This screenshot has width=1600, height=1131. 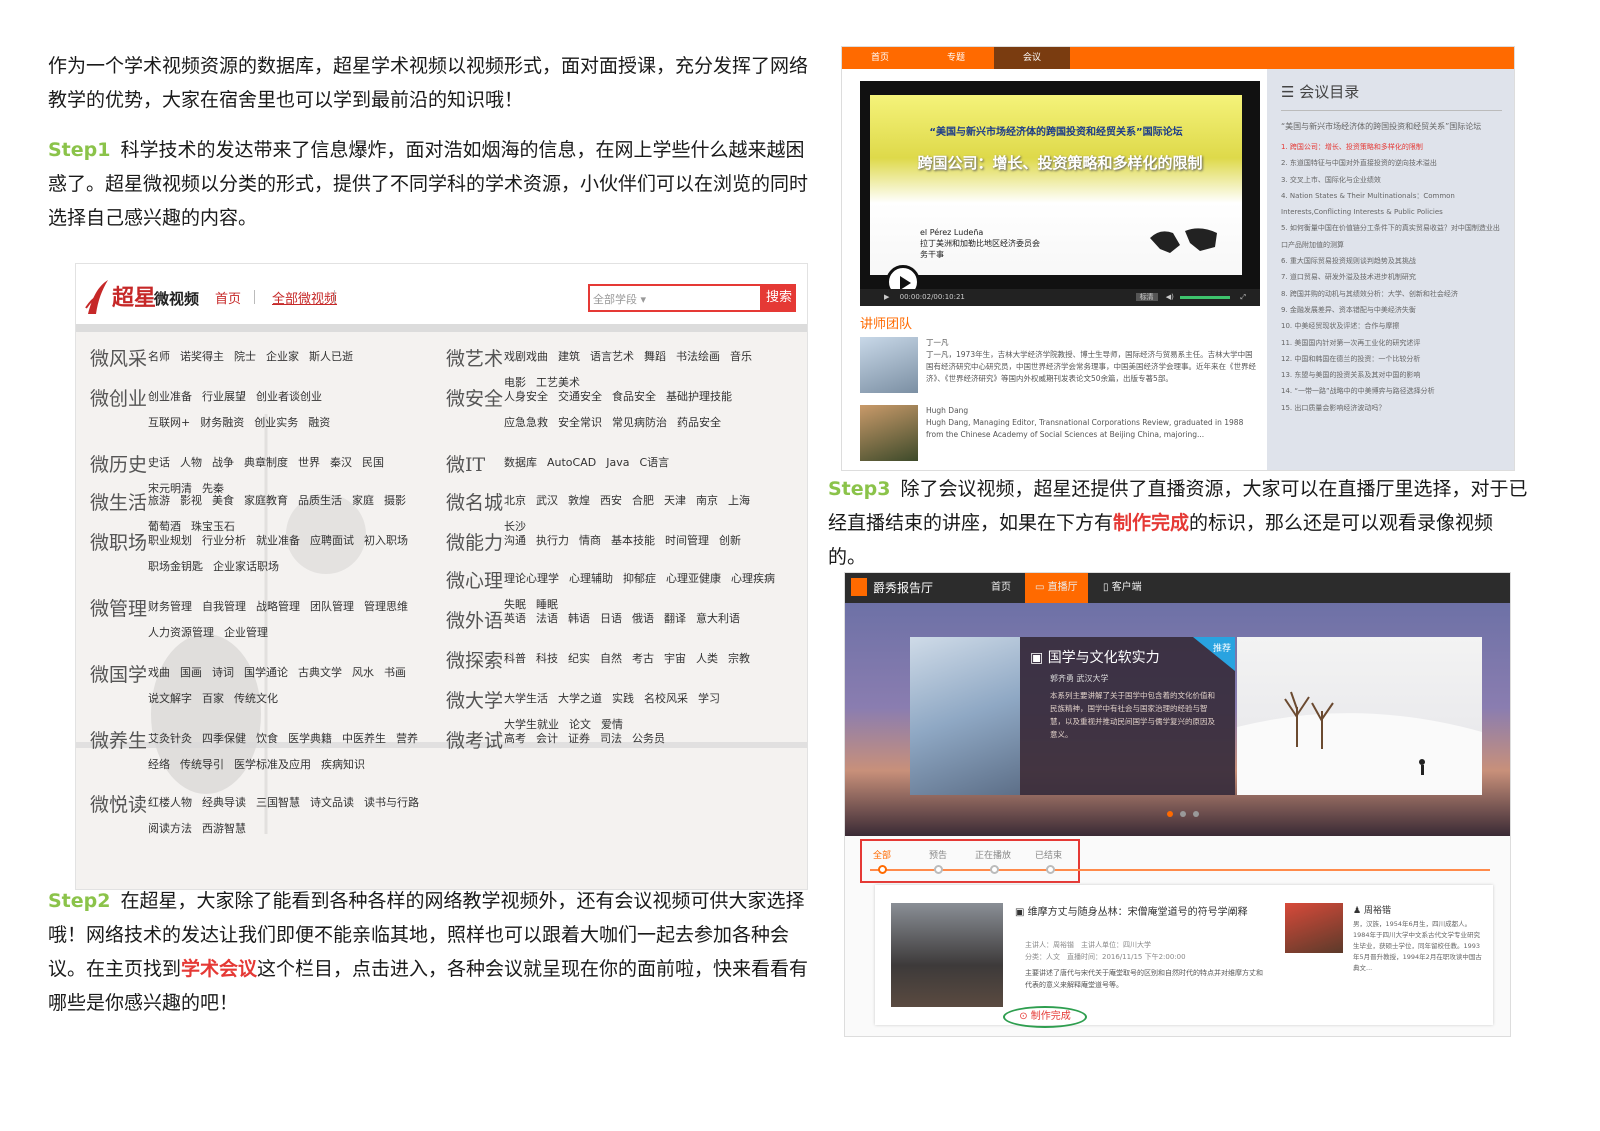 What do you see at coordinates (282, 356) in the screenshot?
I see `subcategory-link: 企业家` at bounding box center [282, 356].